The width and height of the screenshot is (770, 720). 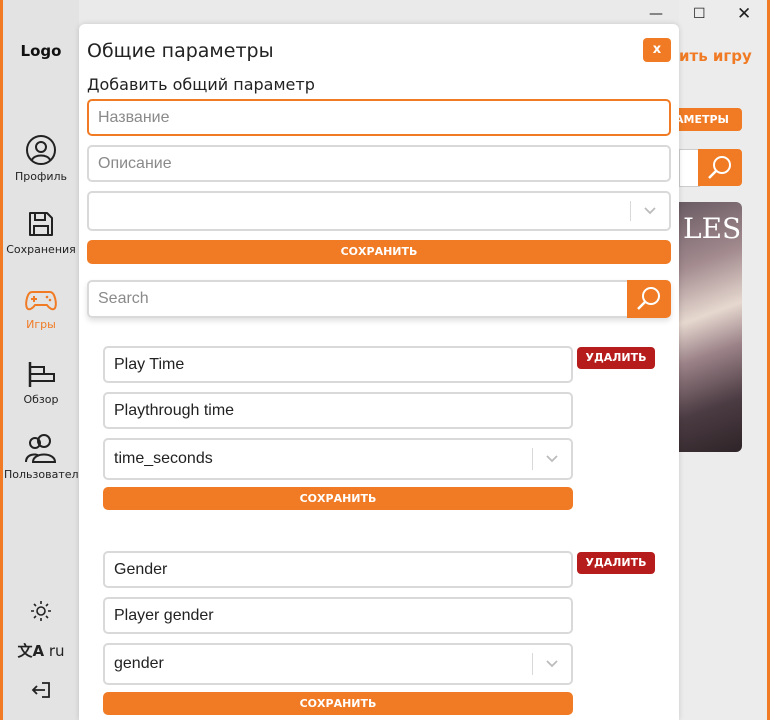 I want to click on user-circle-icon, so click(x=41, y=150).